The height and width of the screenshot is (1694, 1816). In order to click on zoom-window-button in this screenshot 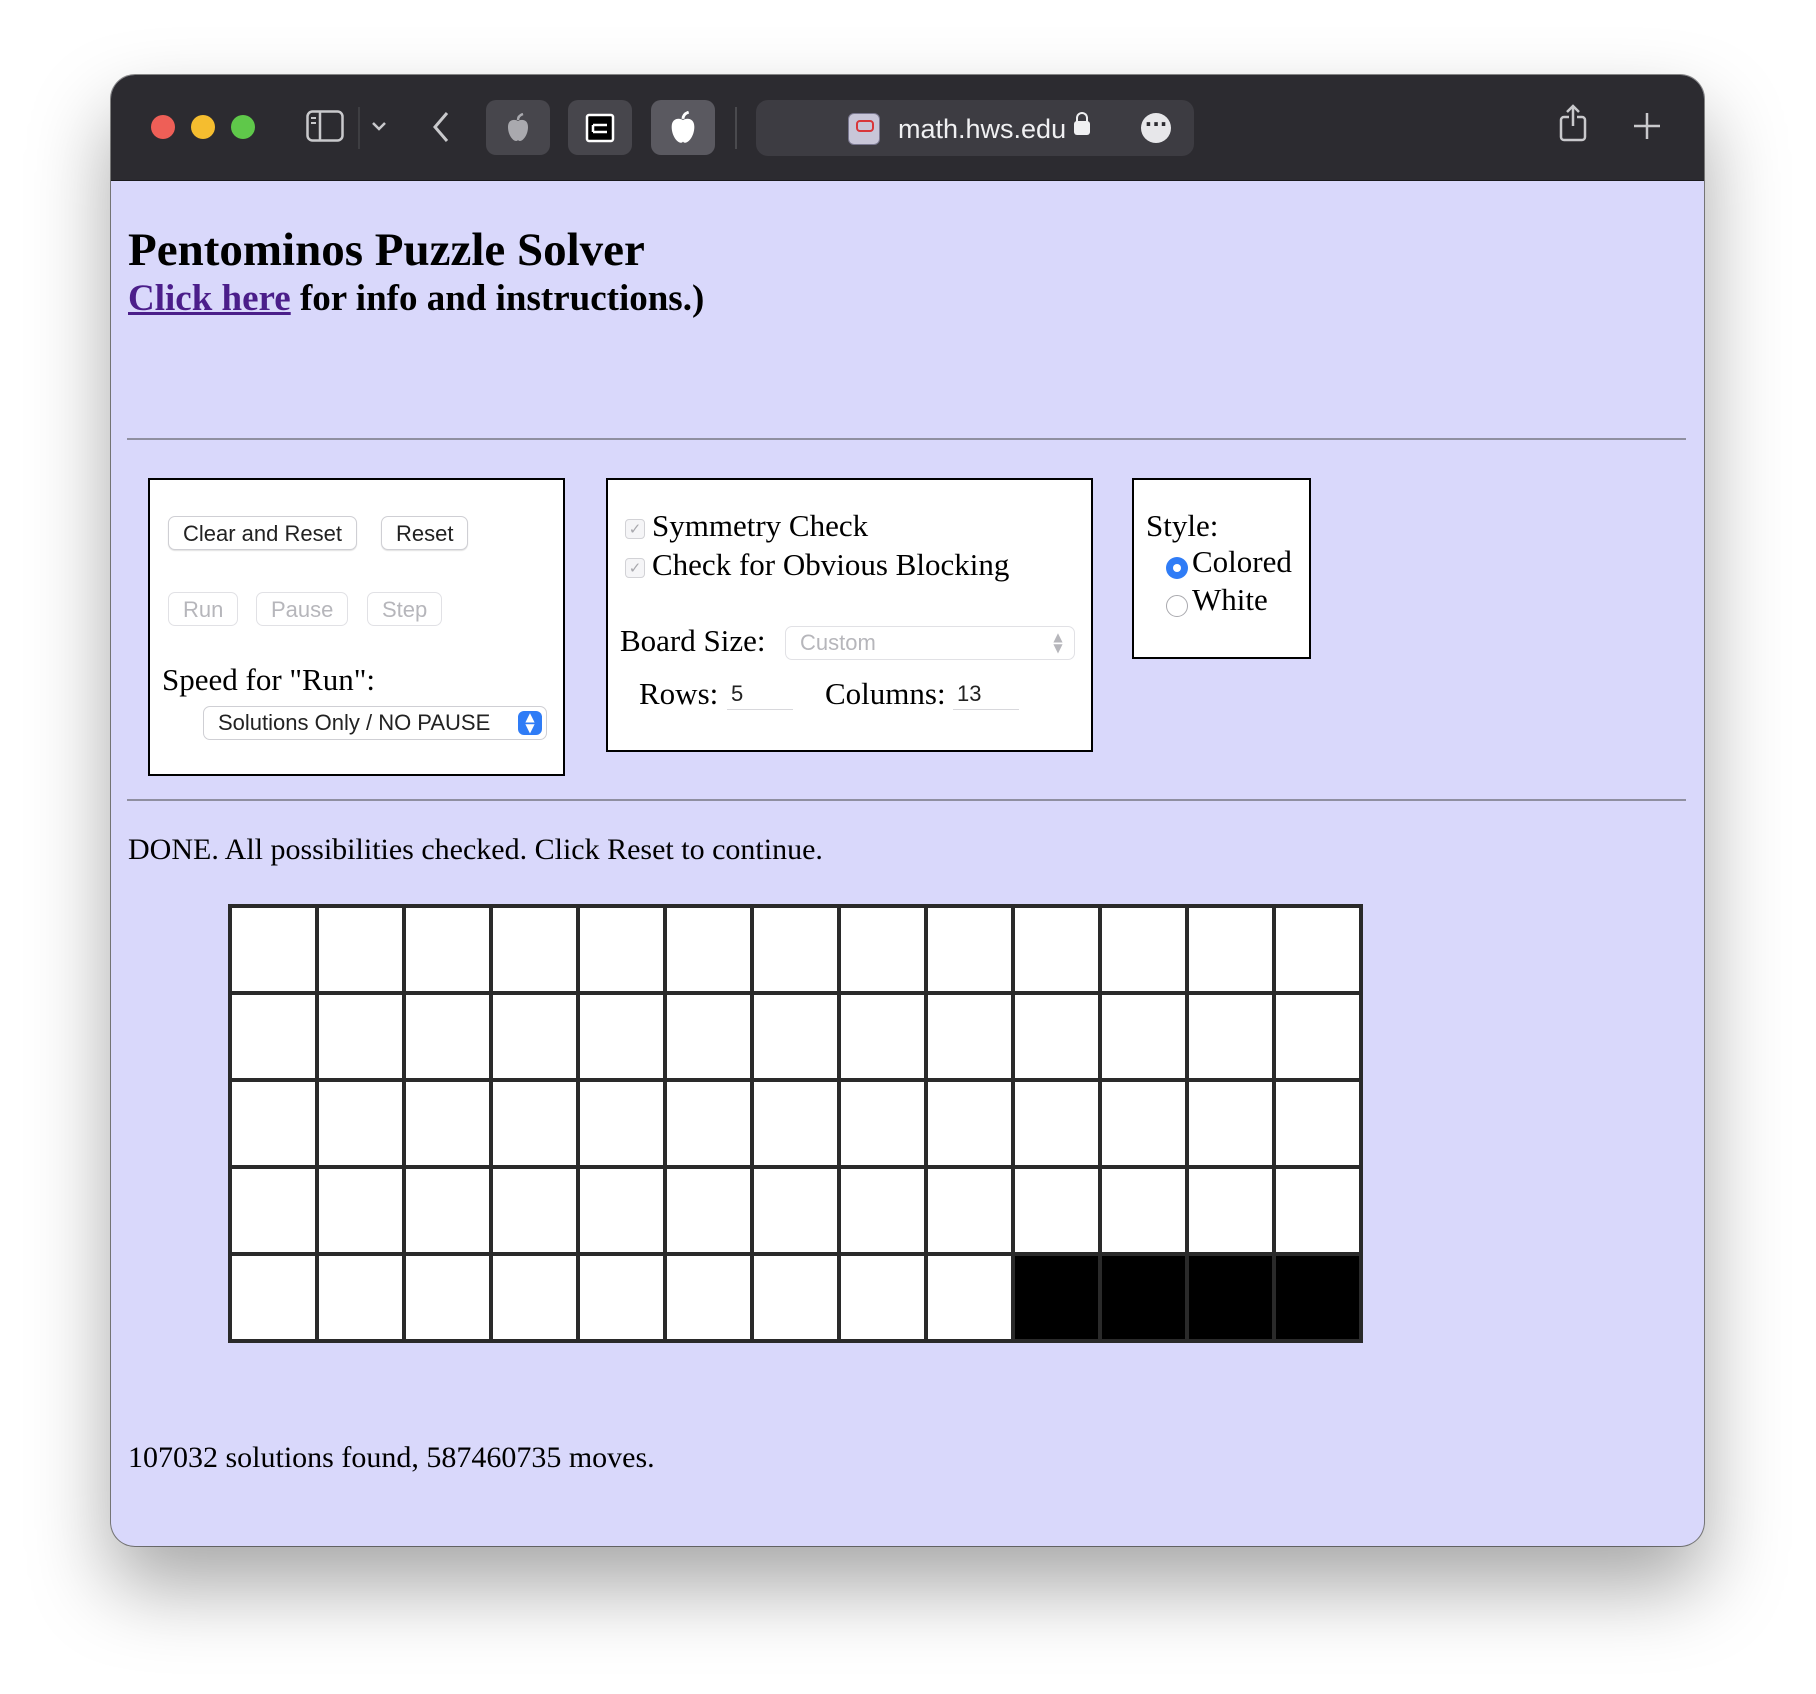, I will do `click(243, 127)`.